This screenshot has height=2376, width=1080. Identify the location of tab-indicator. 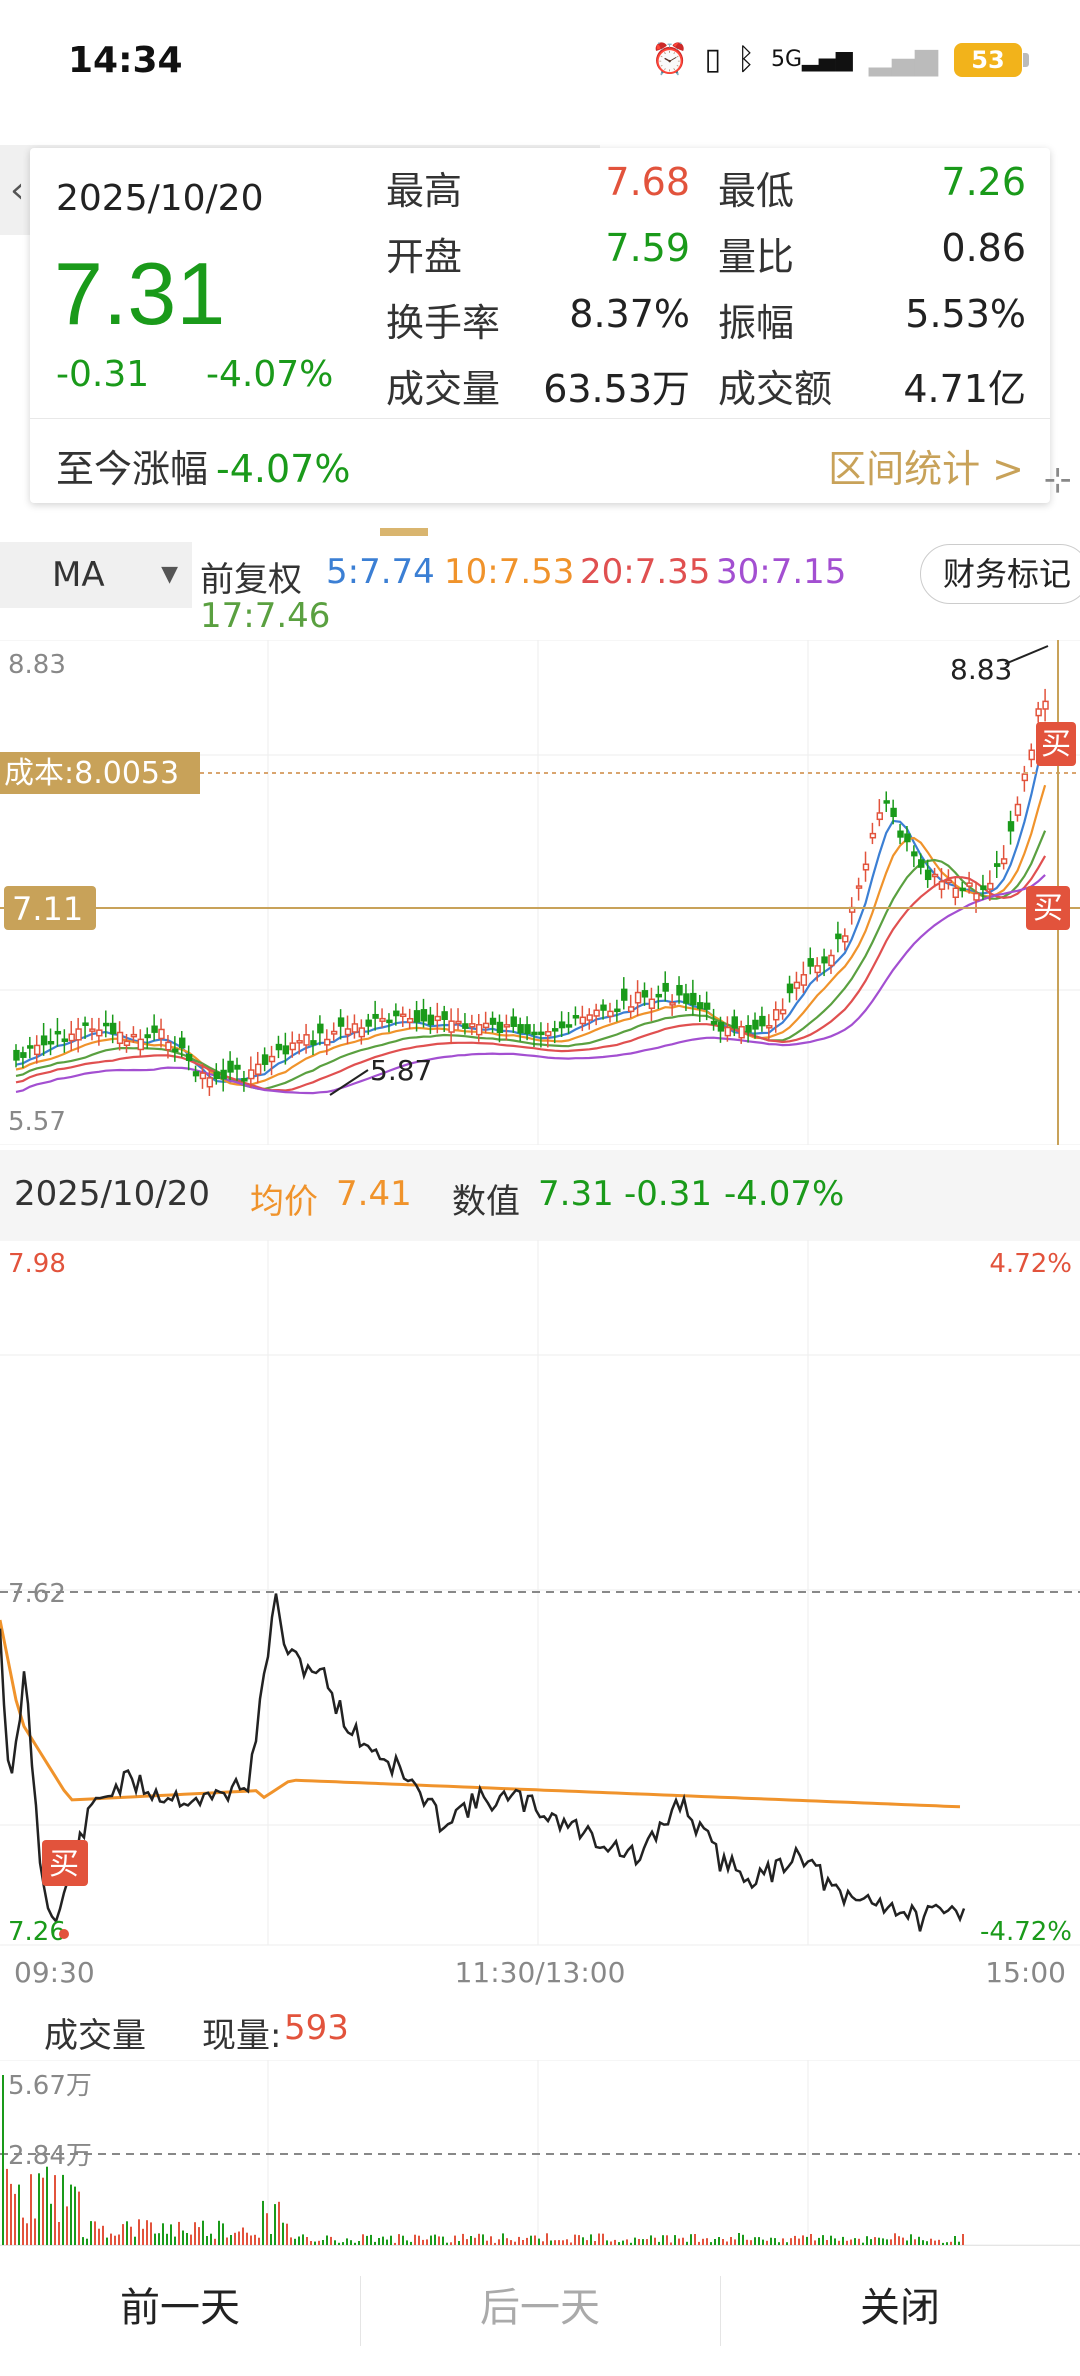
(404, 532).